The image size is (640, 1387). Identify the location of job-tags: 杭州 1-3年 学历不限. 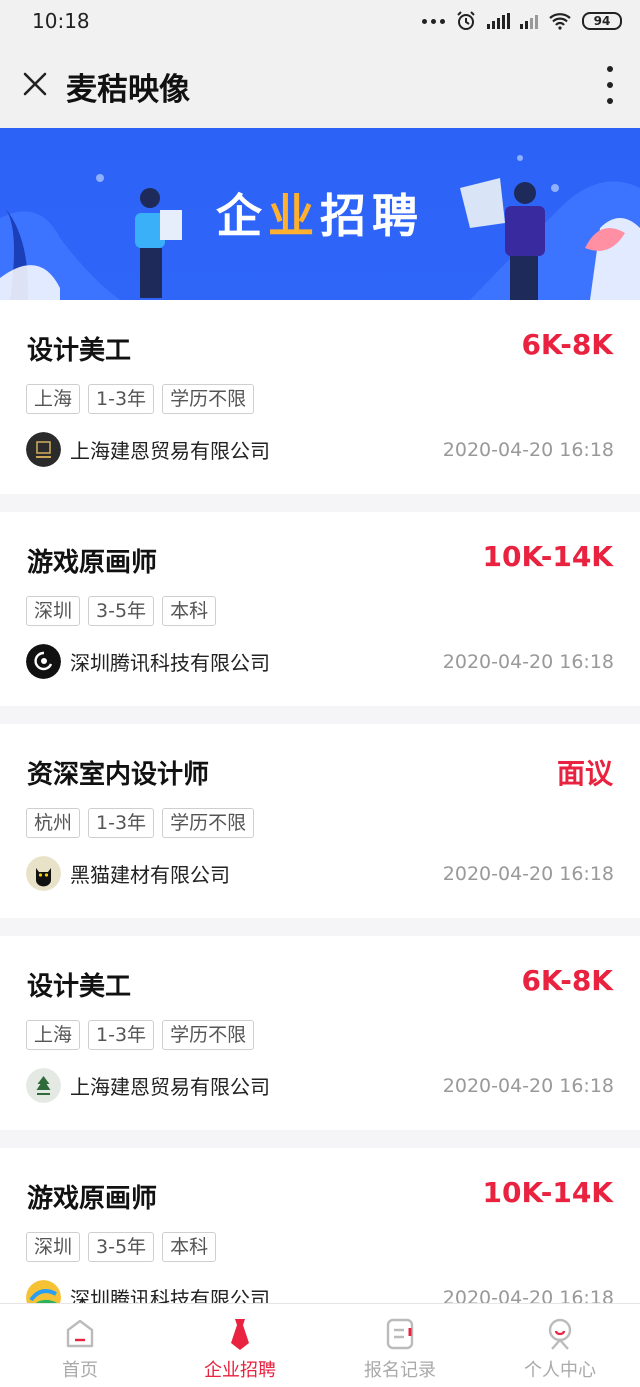
(140, 823).